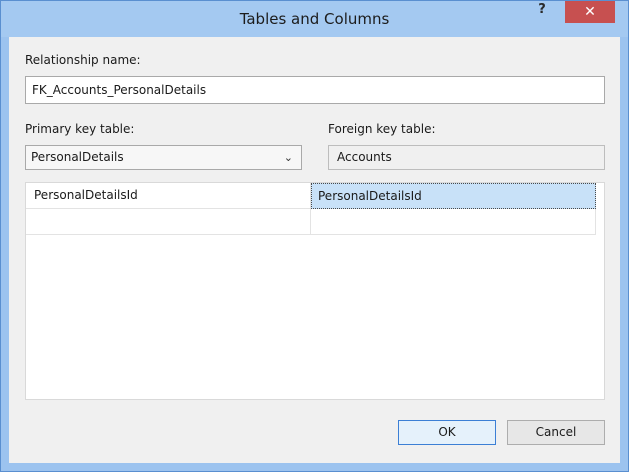  I want to click on foreign-key-table-label-text: Foreign key table:, so click(382, 129).